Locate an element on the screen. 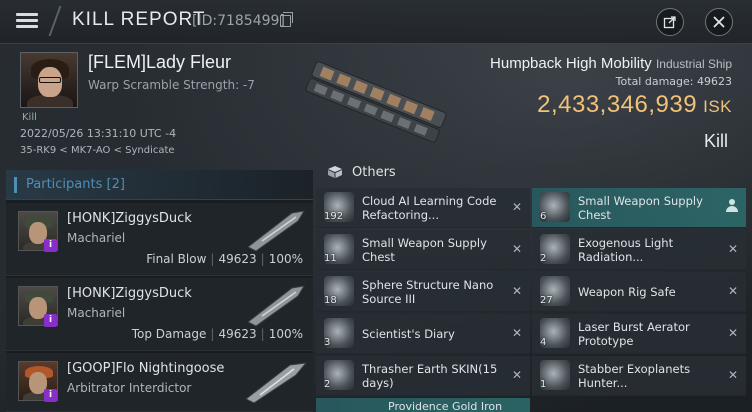 This screenshot has height=412, width=752. share-button is located at coordinates (670, 22).